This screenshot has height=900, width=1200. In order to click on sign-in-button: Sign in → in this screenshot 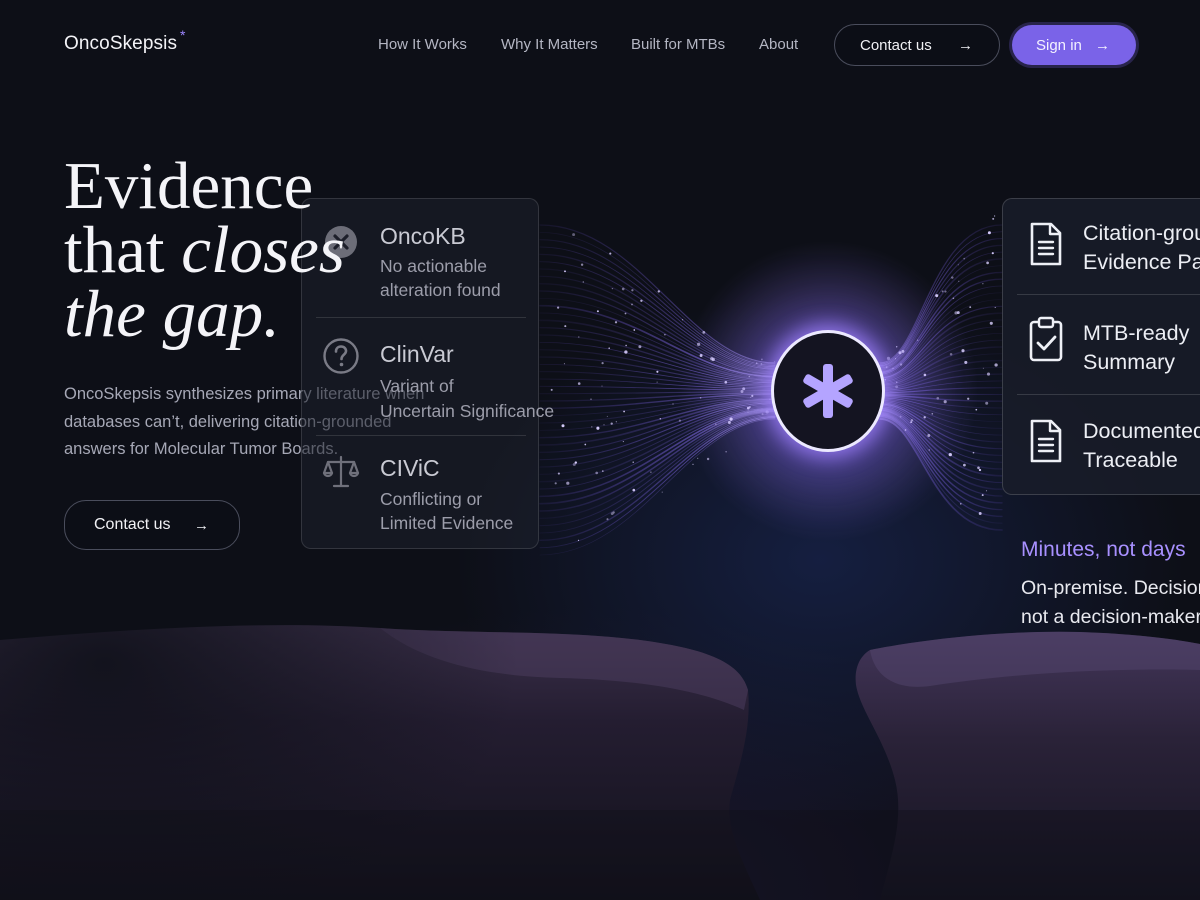, I will do `click(1074, 45)`.